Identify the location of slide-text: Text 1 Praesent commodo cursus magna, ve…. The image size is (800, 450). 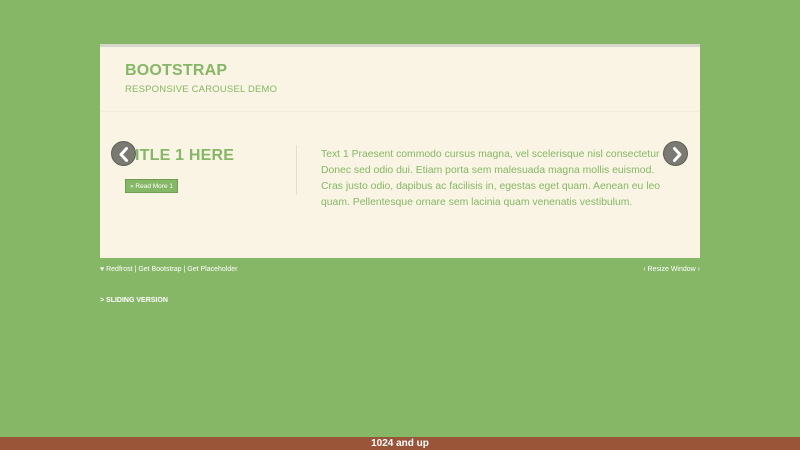
(497, 178).